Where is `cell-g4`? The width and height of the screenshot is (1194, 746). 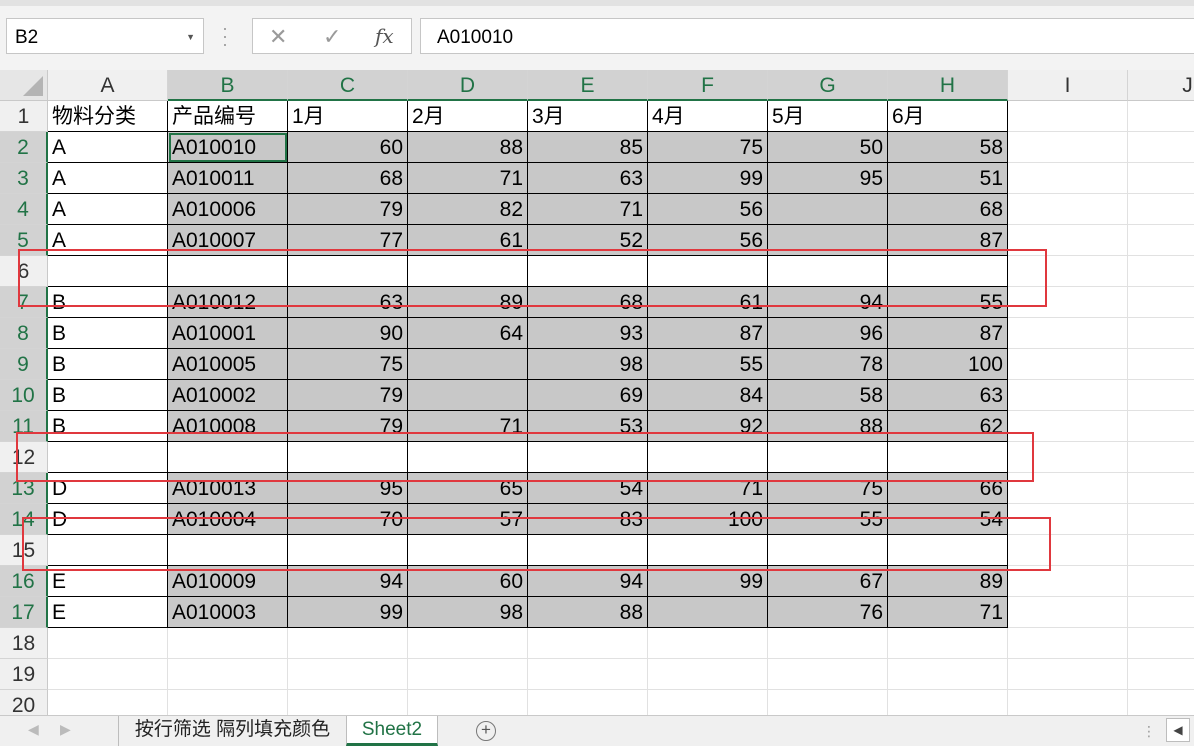
cell-g4 is located at coordinates (828, 209).